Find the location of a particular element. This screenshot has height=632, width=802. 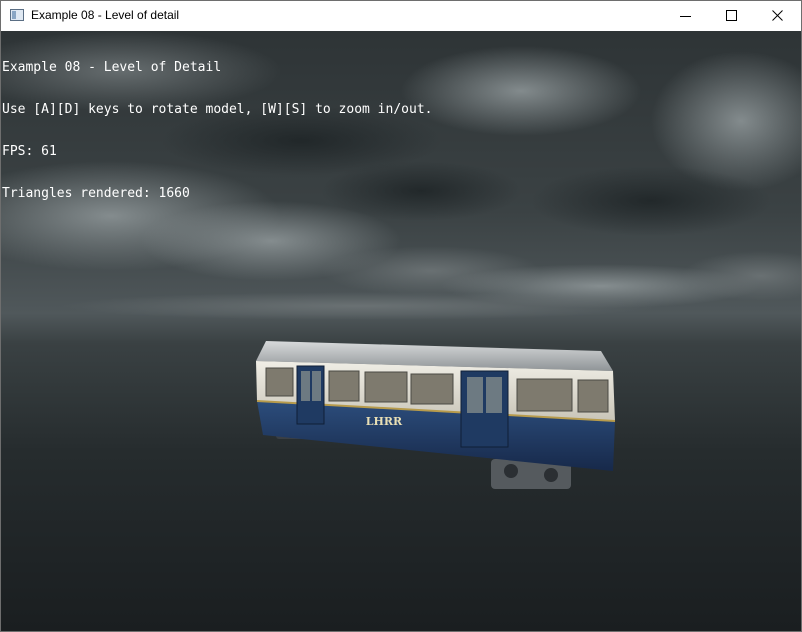

overlay-fps: FPS: 61 is located at coordinates (29, 151).